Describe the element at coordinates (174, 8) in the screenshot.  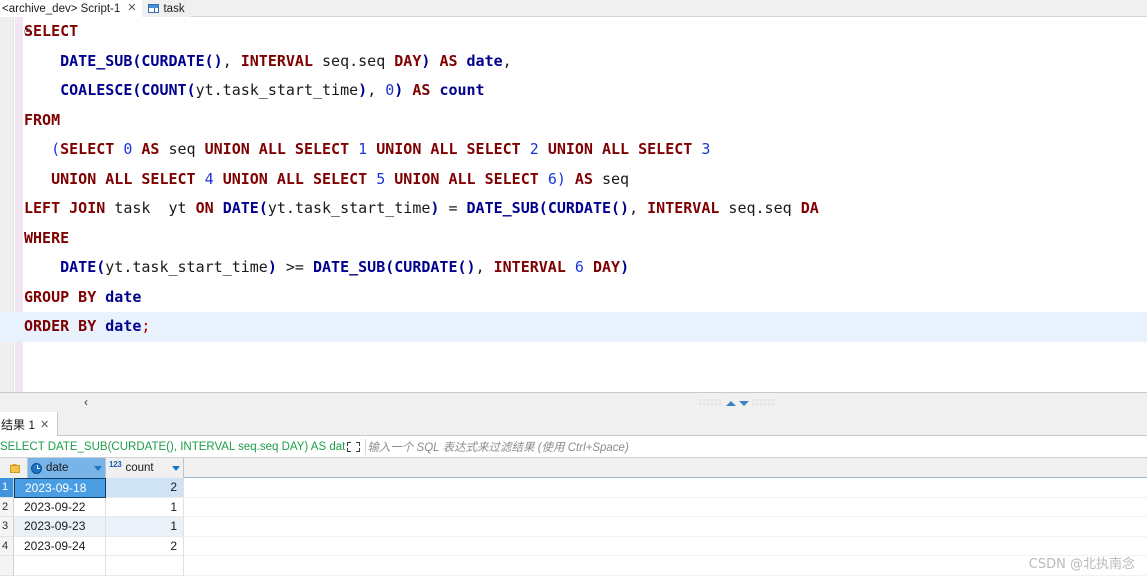
I see `tab-task-label: task` at that location.